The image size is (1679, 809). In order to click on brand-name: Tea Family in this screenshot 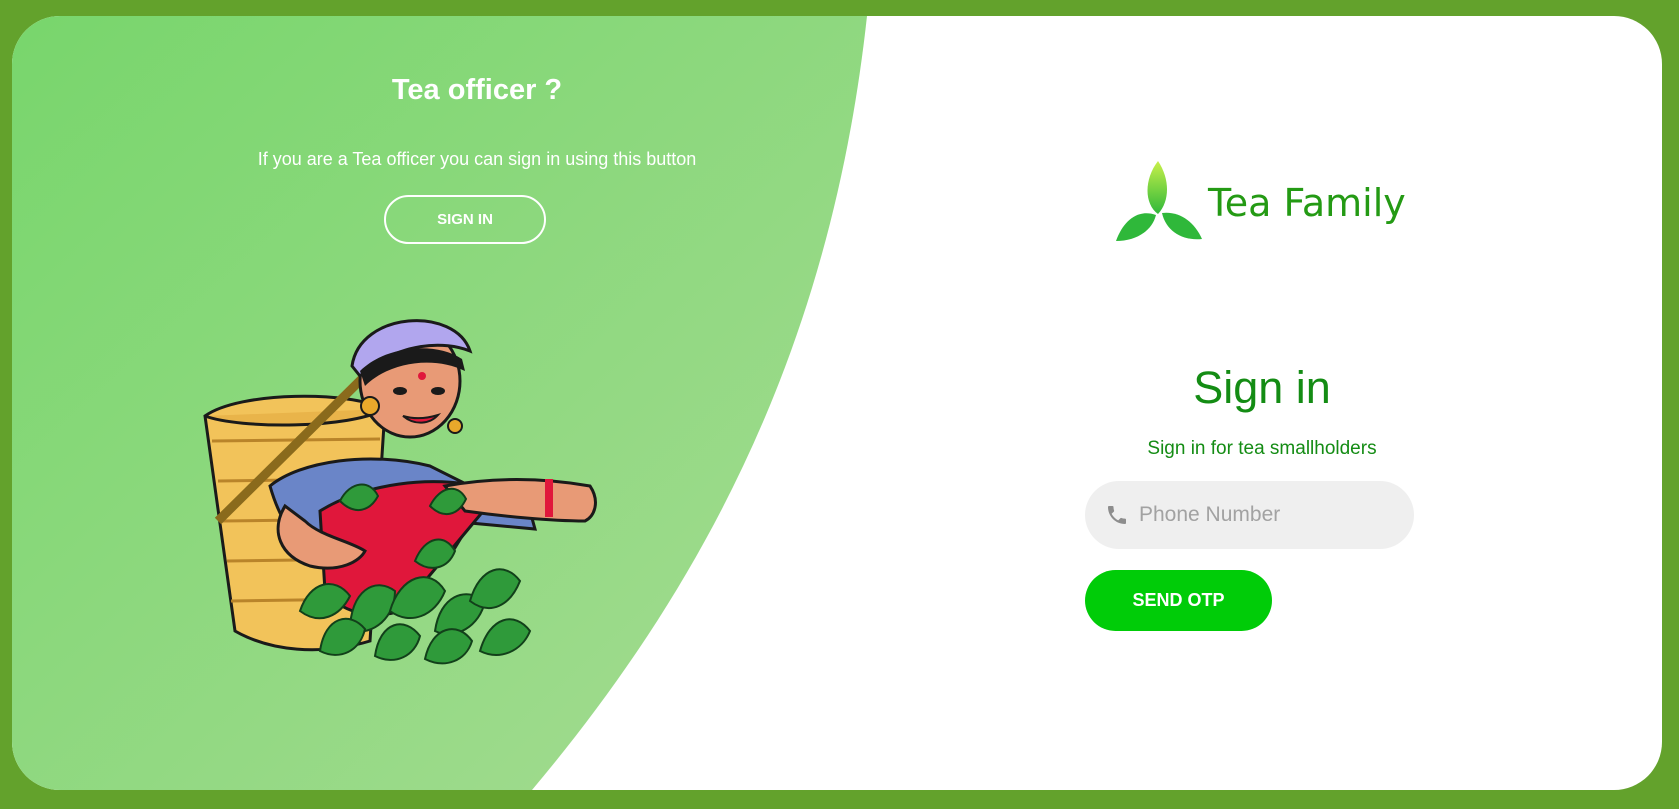, I will do `click(1307, 203)`.